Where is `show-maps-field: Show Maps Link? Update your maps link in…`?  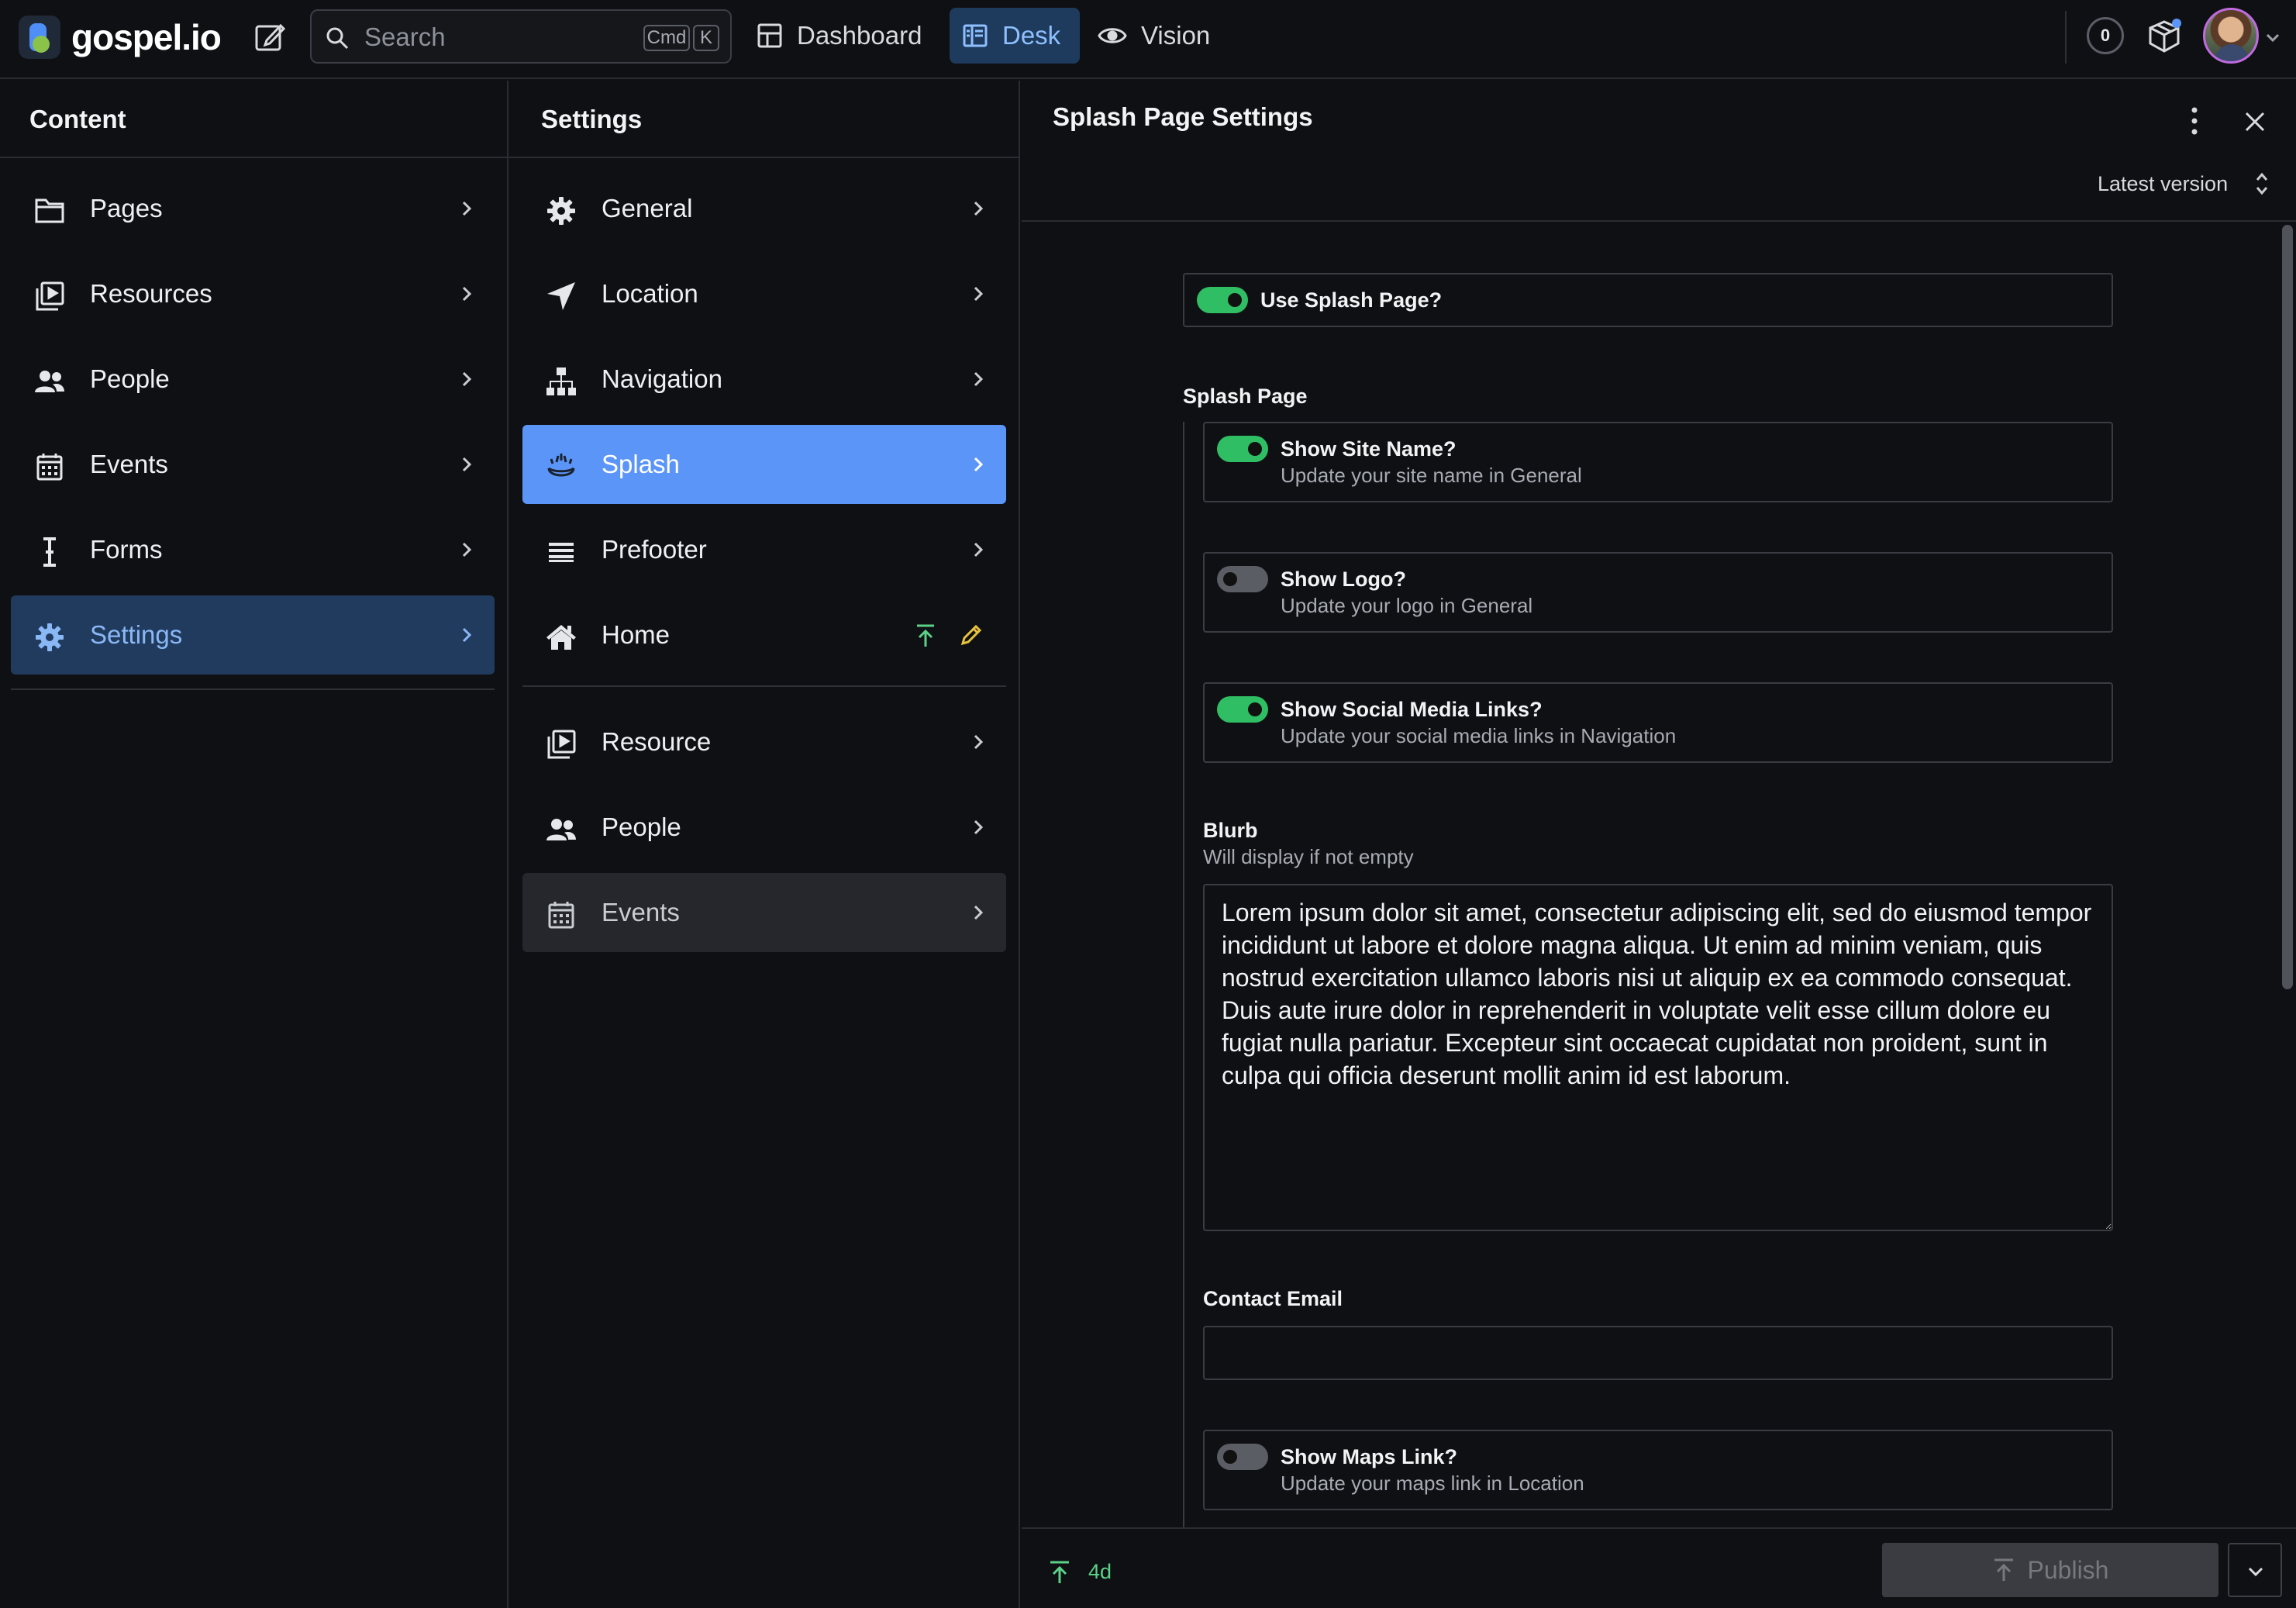
show-maps-field: Show Maps Link? Update your maps link in… is located at coordinates (1658, 1470).